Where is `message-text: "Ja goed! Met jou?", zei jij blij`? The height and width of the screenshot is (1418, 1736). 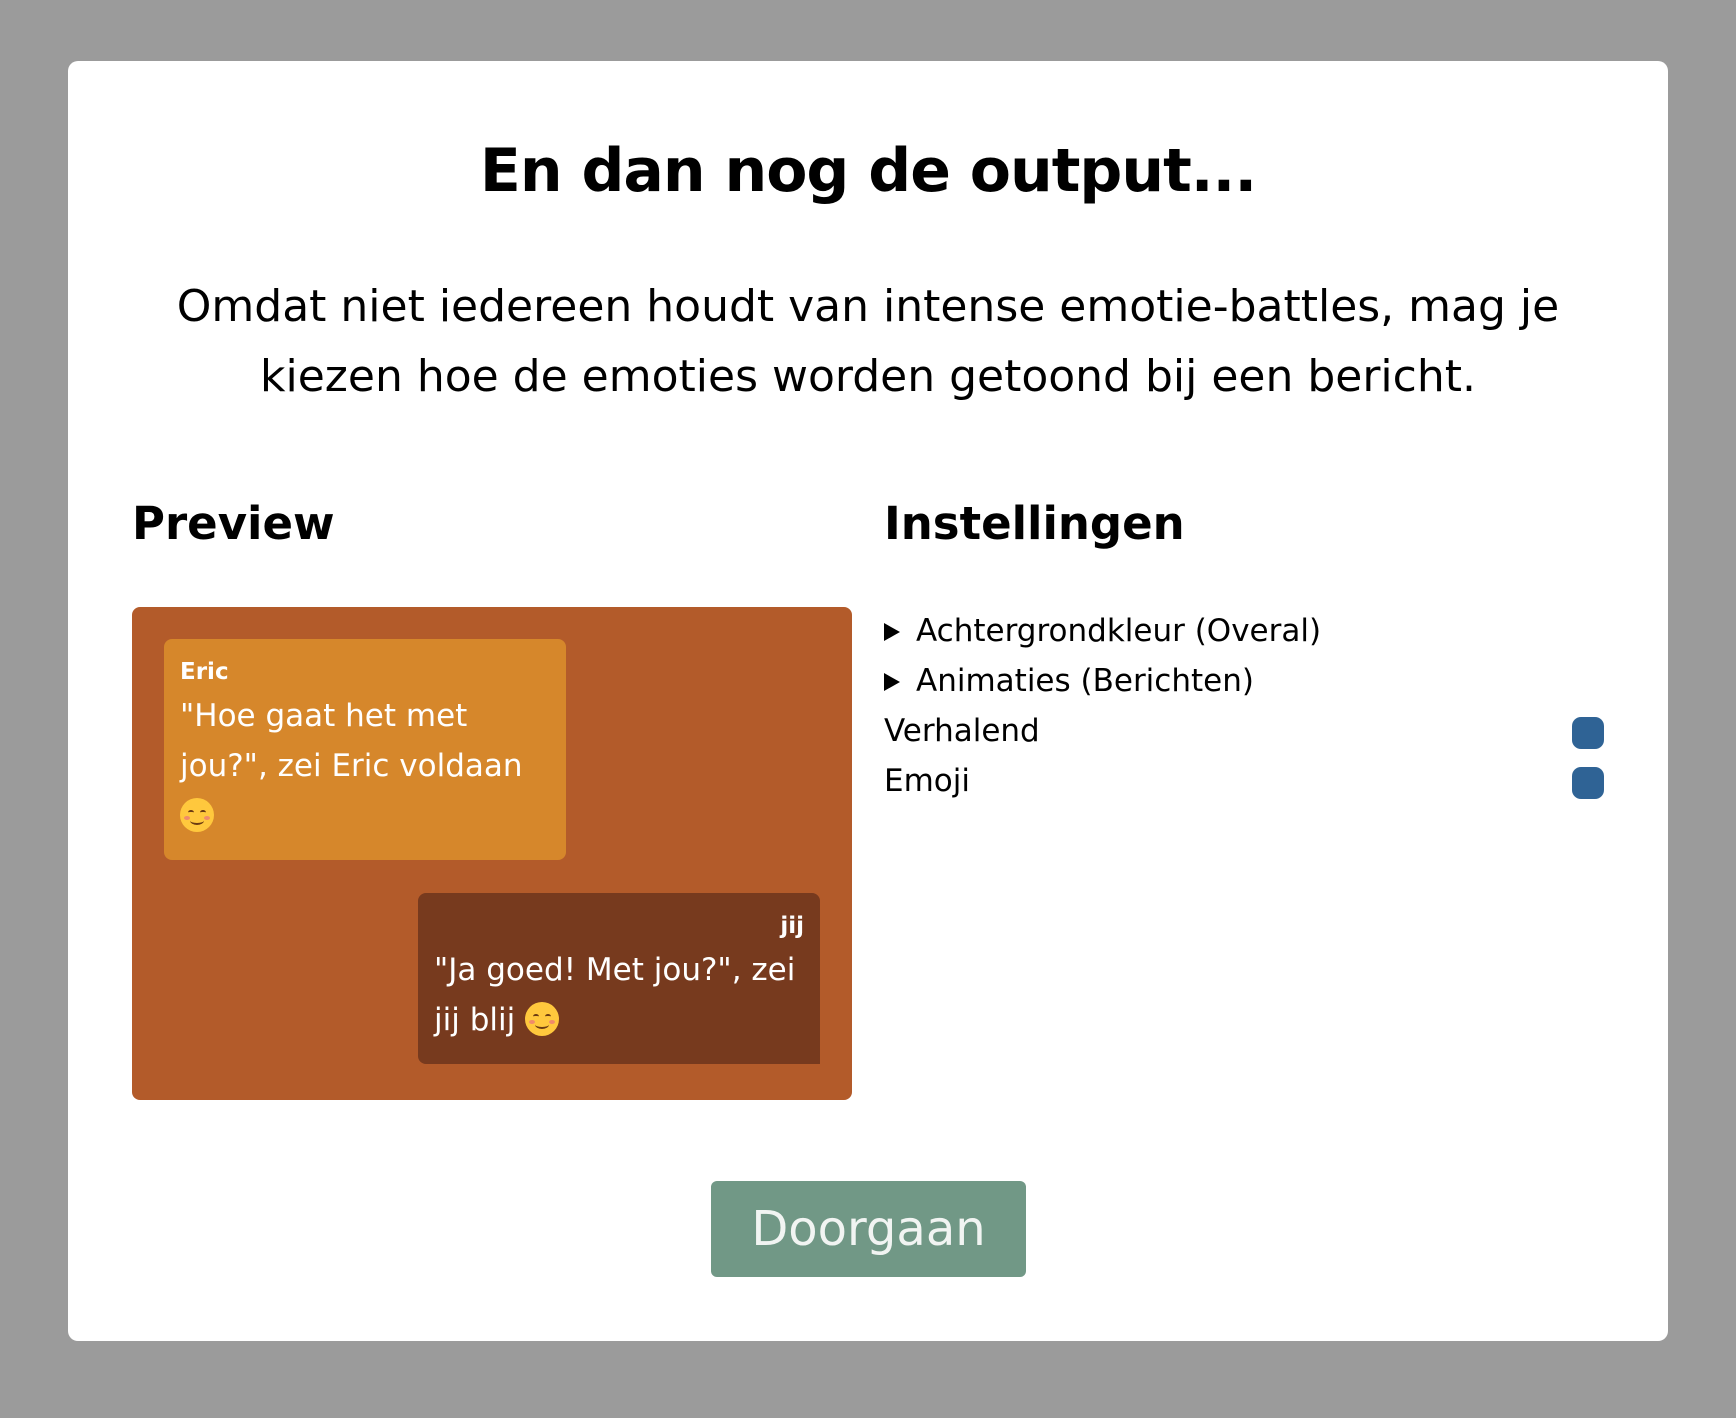 message-text: "Ja goed! Met jou?", zei jij blij is located at coordinates (619, 995).